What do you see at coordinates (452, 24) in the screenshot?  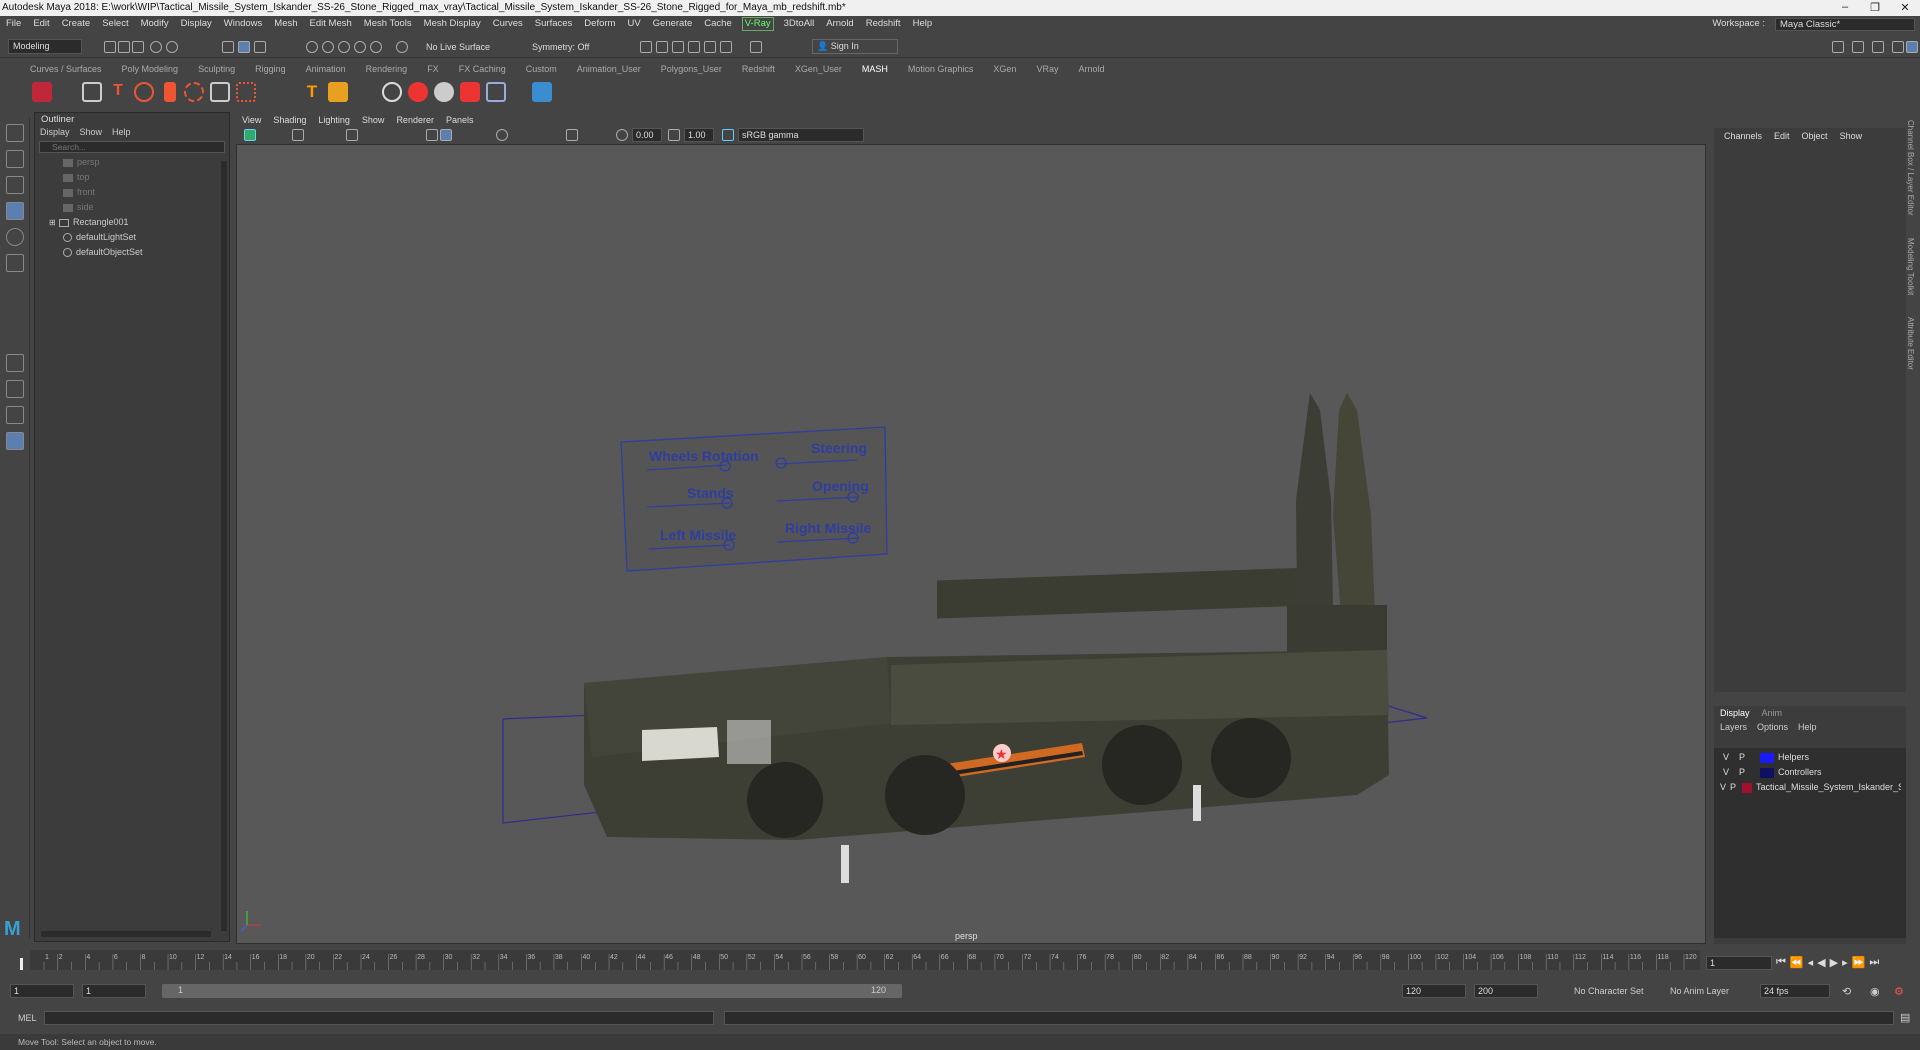 I see `menu-mesh-display: Mesh Display` at bounding box center [452, 24].